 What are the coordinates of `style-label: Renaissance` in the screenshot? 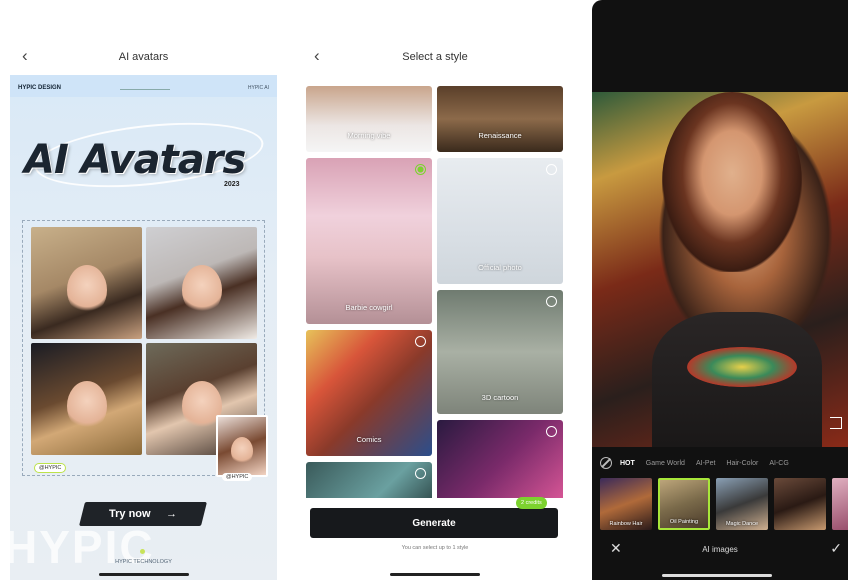 It's located at (500, 135).